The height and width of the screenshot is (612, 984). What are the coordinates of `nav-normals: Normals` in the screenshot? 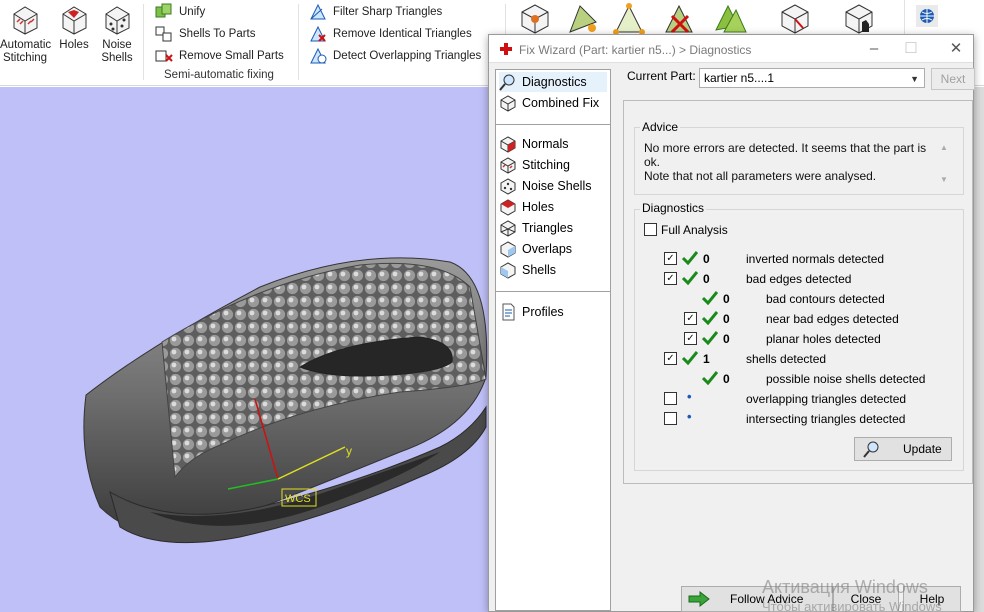 It's located at (553, 144).